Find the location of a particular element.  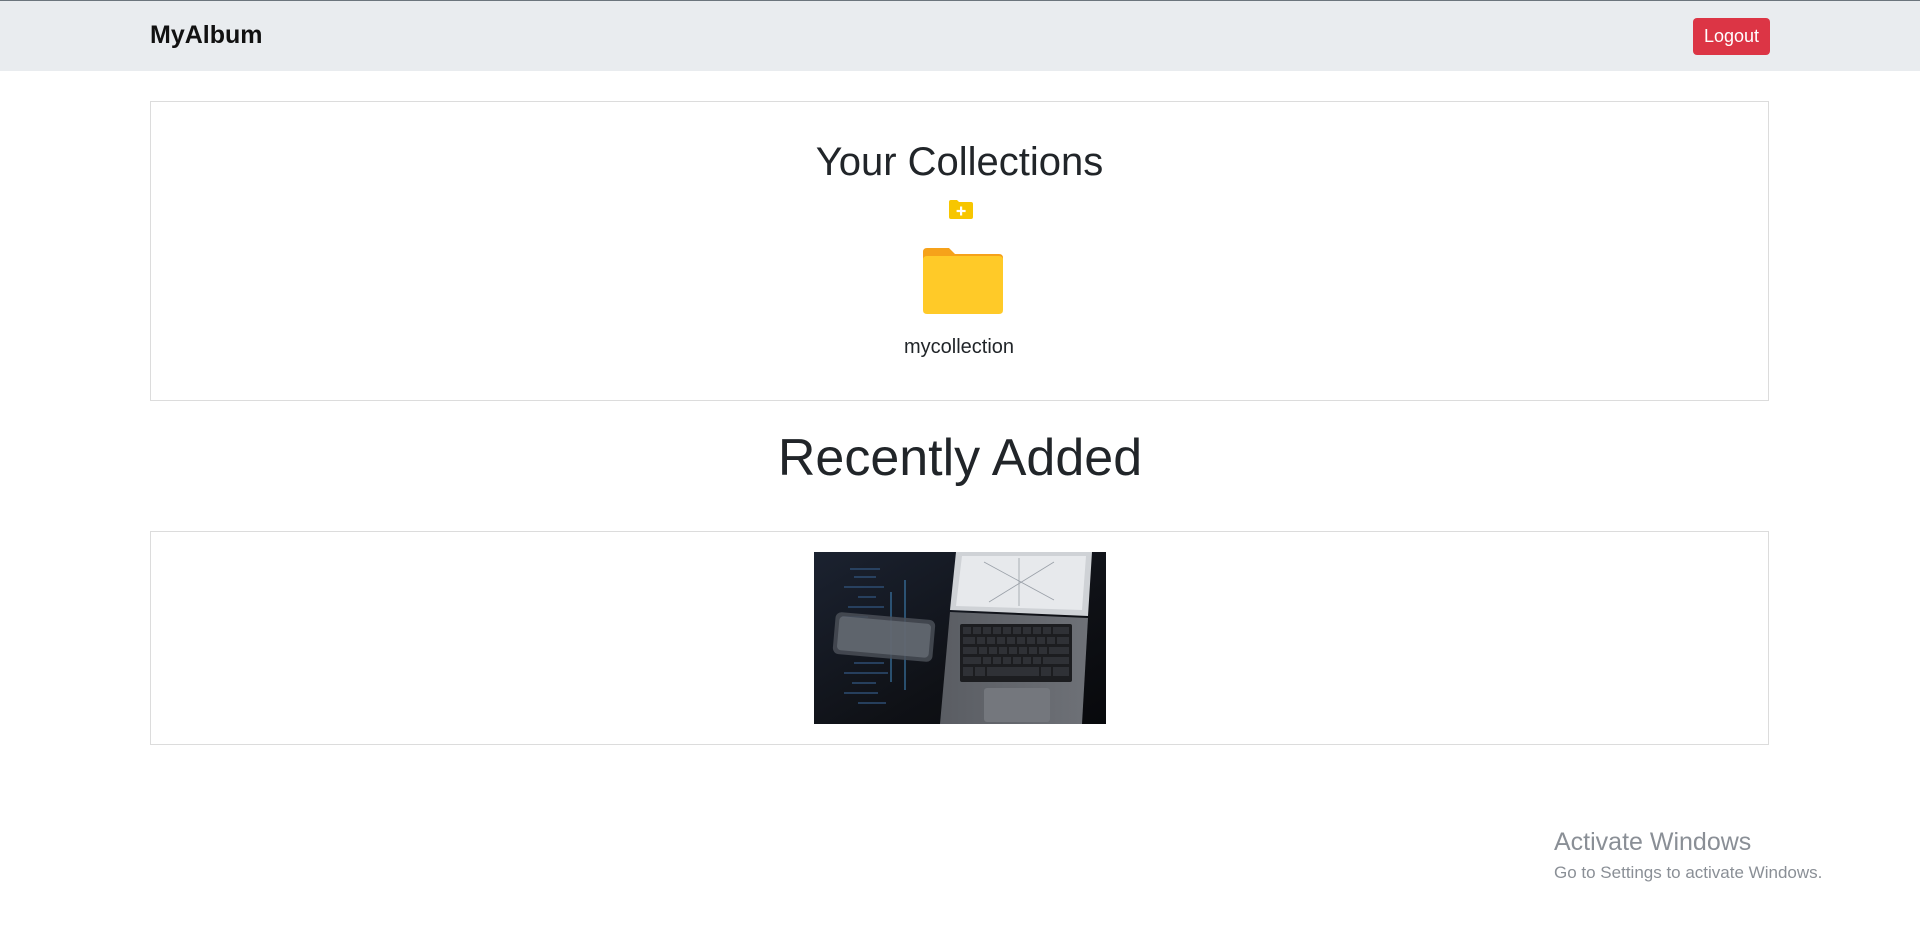

recent-title: Recently Added is located at coordinates (960, 458).